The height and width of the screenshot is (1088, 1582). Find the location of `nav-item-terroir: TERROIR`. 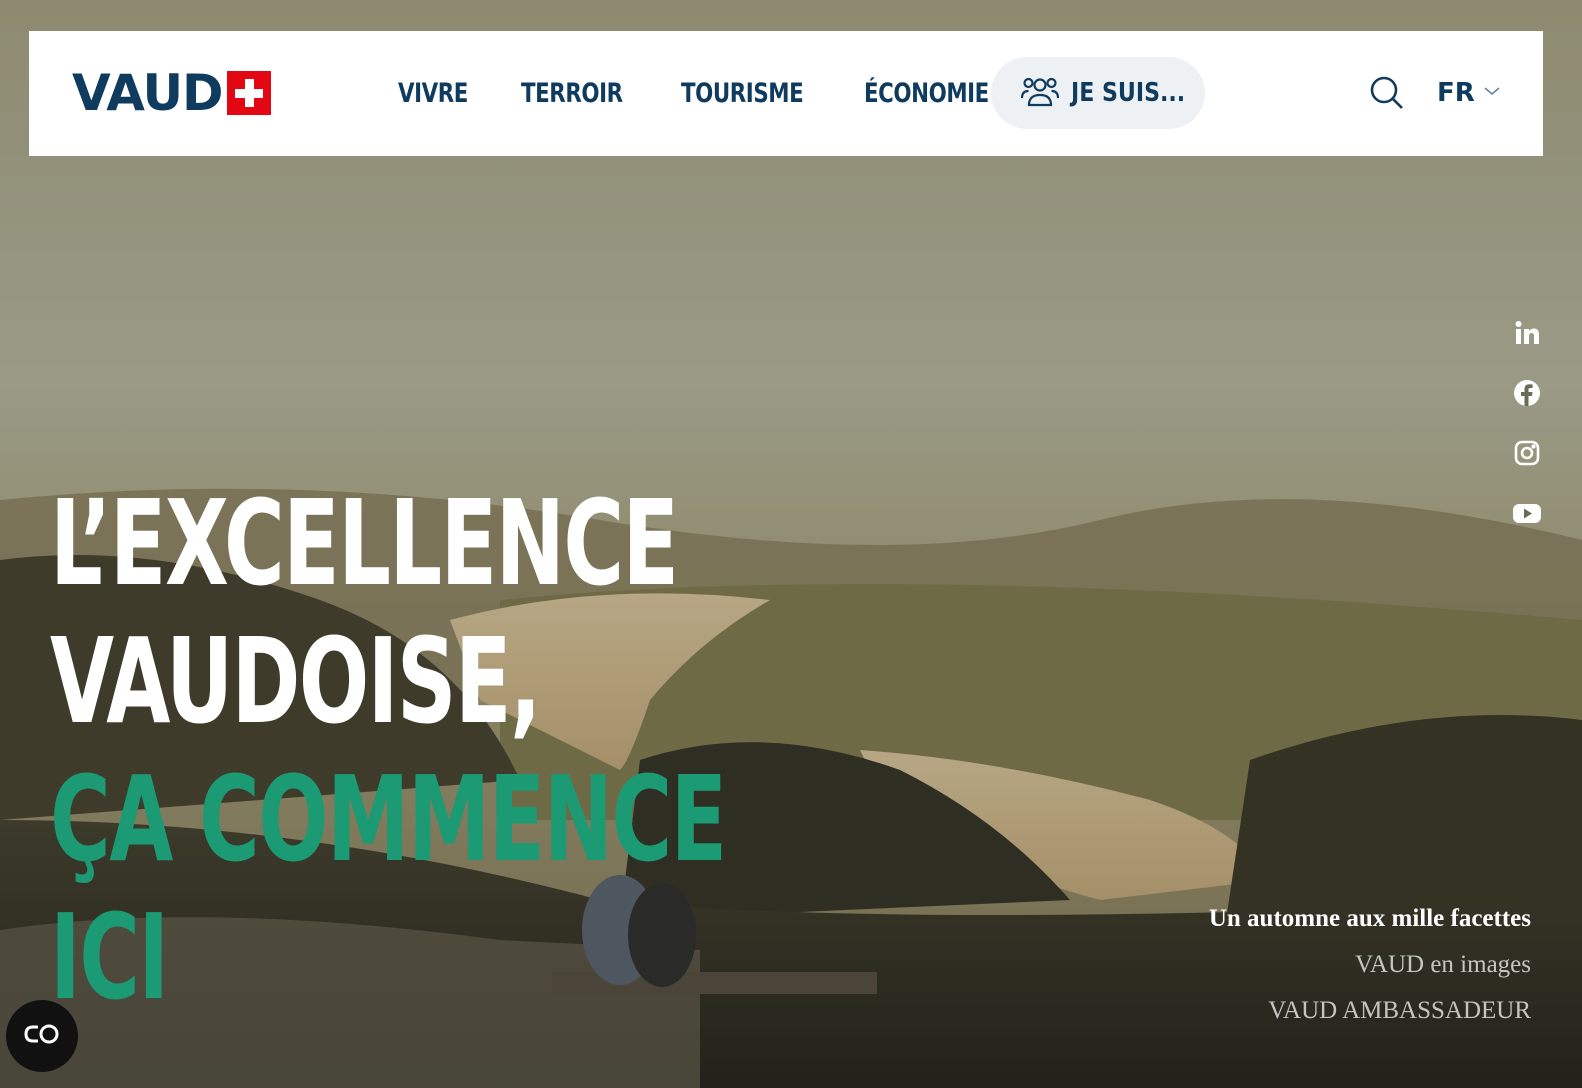

nav-item-terroir: TERROIR is located at coordinates (572, 93).